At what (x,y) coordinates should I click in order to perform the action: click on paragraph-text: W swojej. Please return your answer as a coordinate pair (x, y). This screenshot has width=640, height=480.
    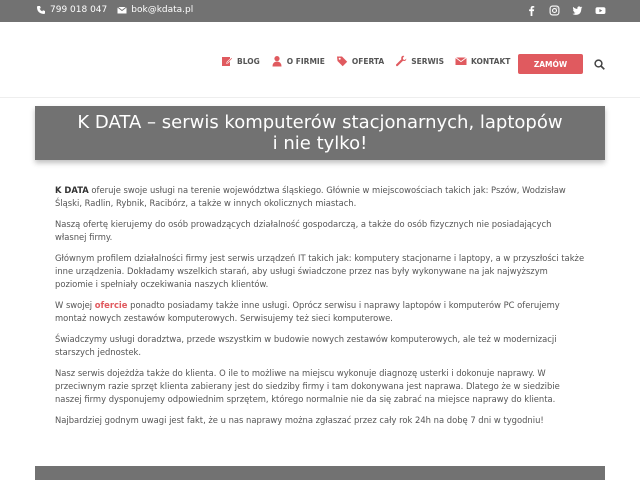
    Looking at the image, I should click on (75, 305).